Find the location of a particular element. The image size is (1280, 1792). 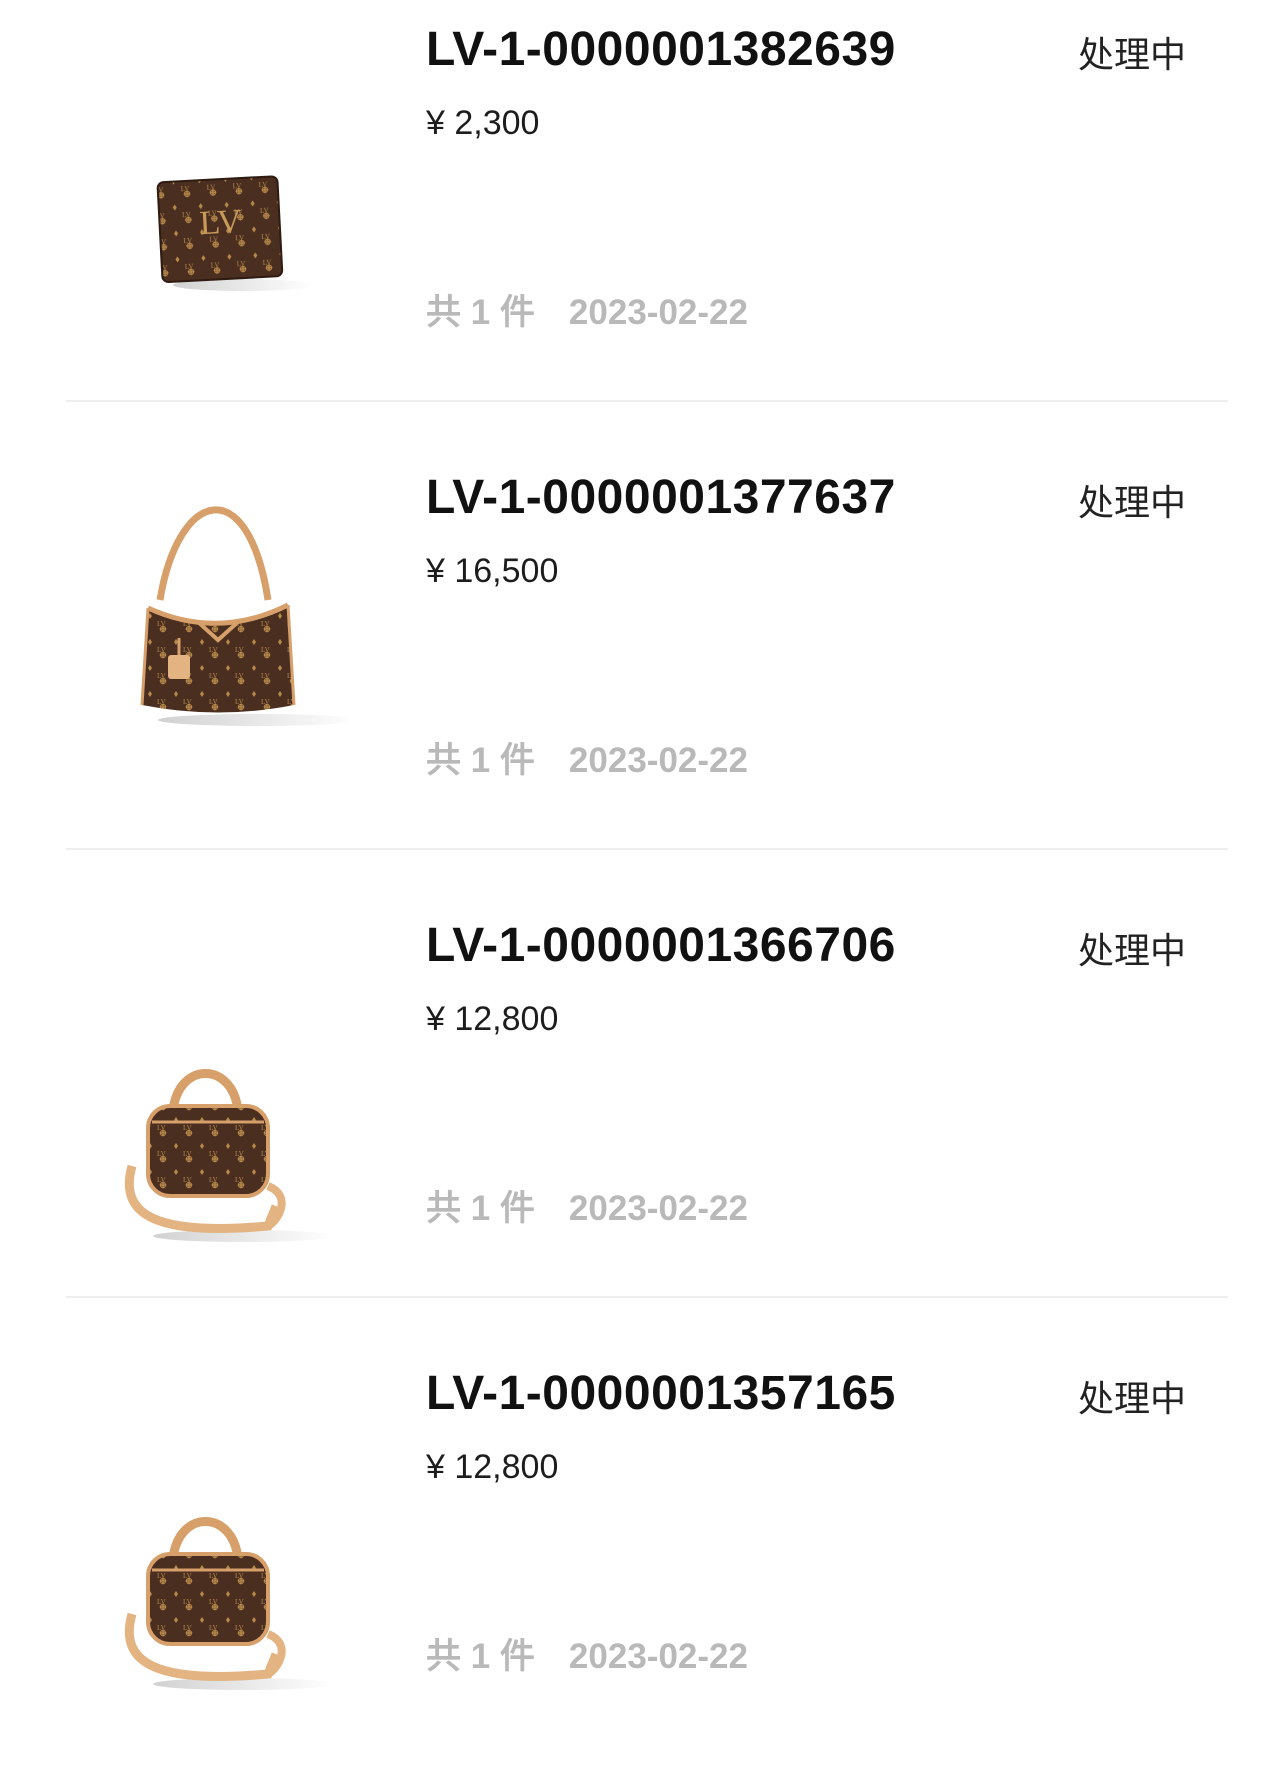

order-price: ¥ 16,500 is located at coordinates (492, 571).